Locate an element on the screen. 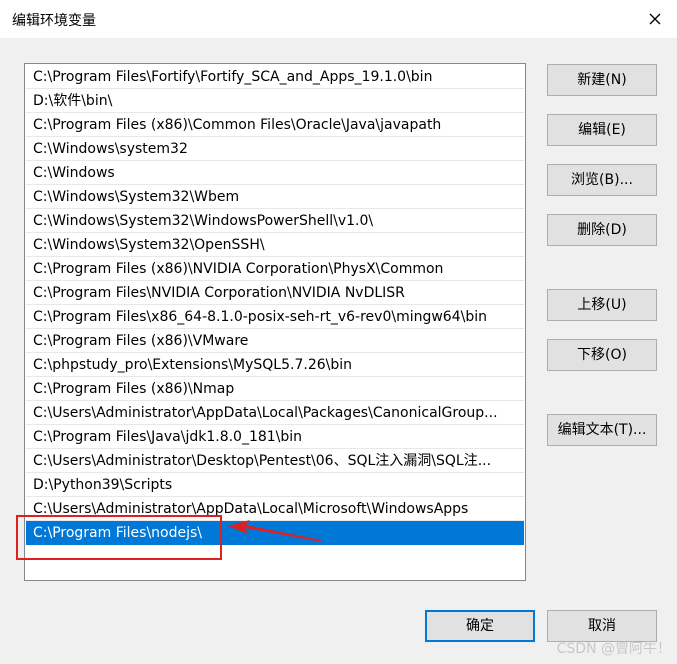 Image resolution: width=677 pixels, height=664 pixels. move-up-button: 上移(U) is located at coordinates (602, 305).